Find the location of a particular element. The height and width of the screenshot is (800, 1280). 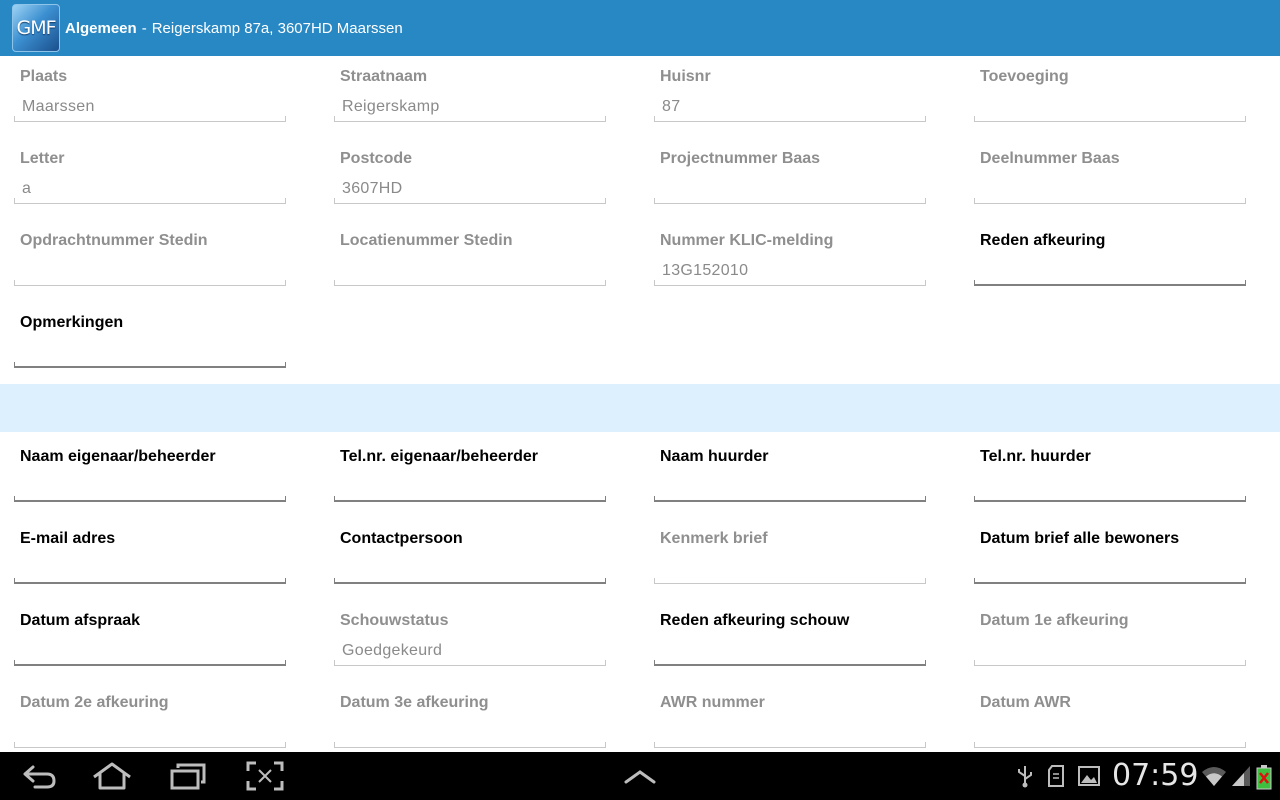

field-opmerkingen: Opmerkingen is located at coordinates (150, 342).